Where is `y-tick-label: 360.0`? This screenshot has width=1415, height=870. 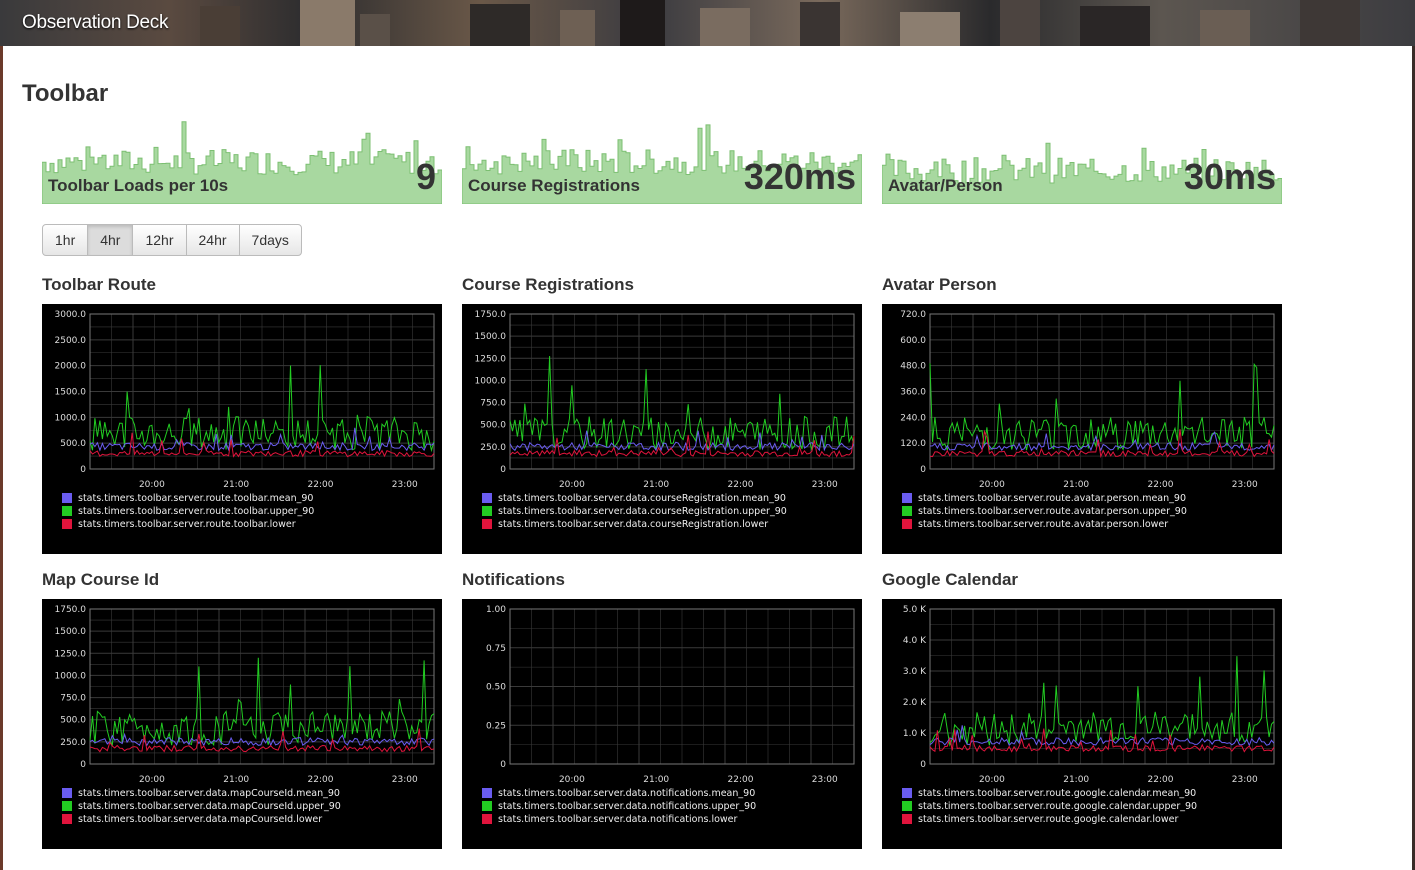
y-tick-label: 360.0 is located at coordinates (913, 393).